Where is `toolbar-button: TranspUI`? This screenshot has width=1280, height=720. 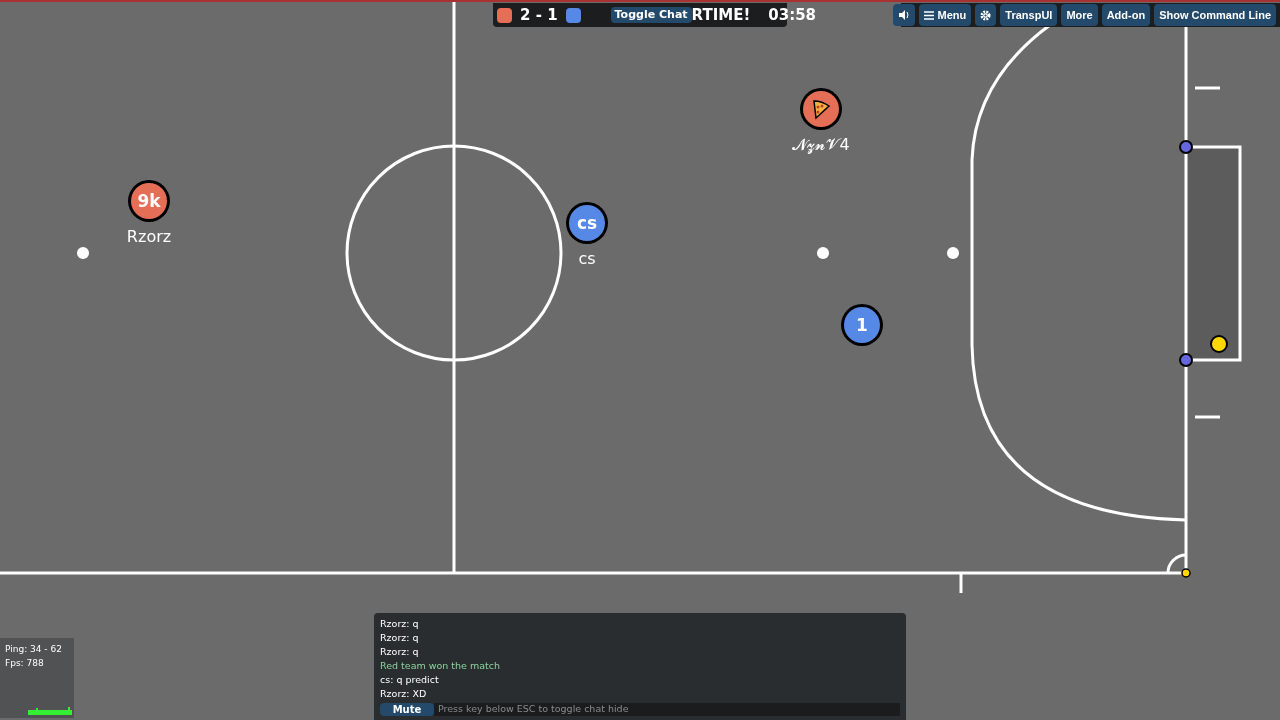
toolbar-button: TranspUI is located at coordinates (1029, 15).